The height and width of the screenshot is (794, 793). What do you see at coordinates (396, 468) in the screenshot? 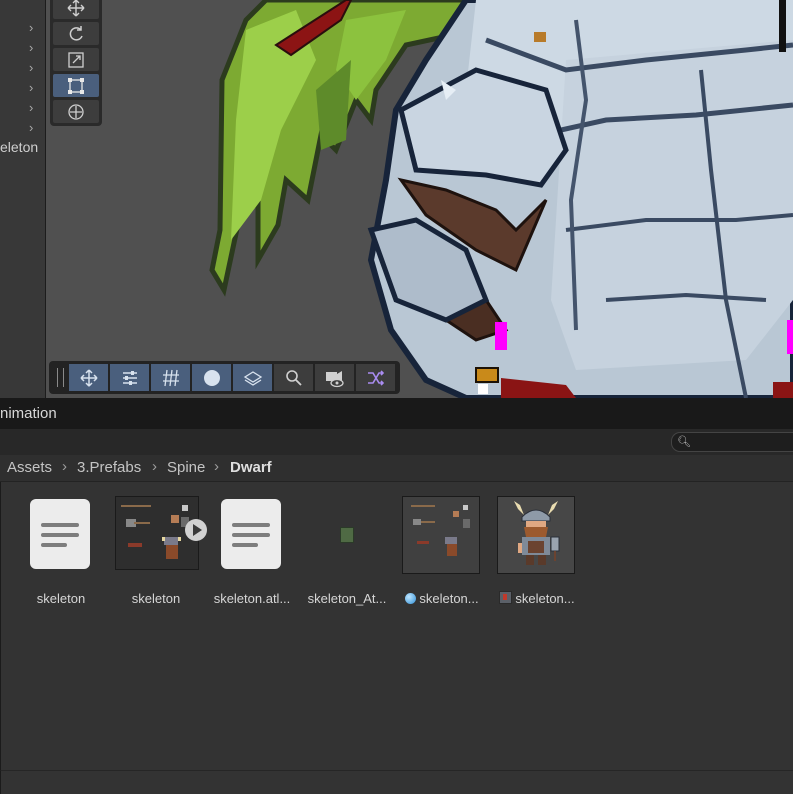
I see `breadcrumb: Assets › 3.Prefabs › Spine › Dwarf` at bounding box center [396, 468].